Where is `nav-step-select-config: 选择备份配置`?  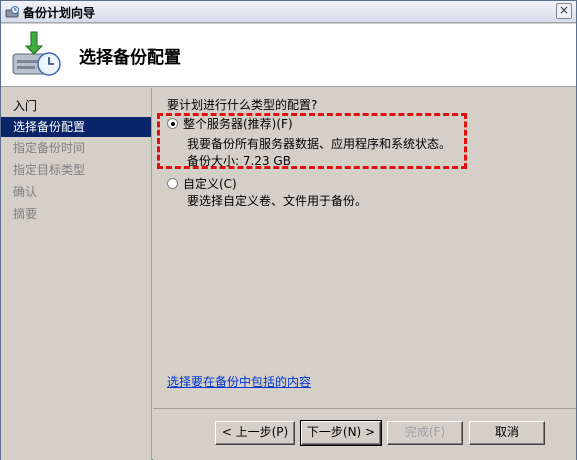 nav-step-select-config: 选择备份配置 is located at coordinates (76, 127).